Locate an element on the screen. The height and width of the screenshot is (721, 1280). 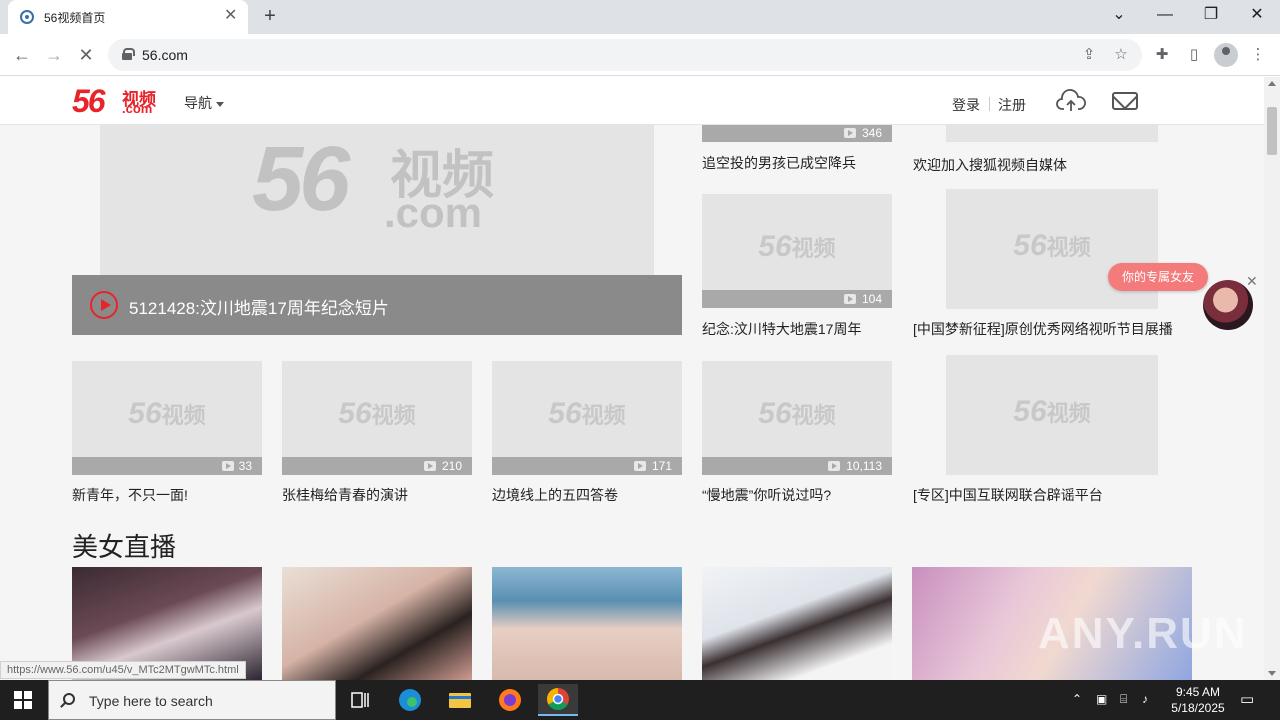
firefox-icon is located at coordinates (510, 700).